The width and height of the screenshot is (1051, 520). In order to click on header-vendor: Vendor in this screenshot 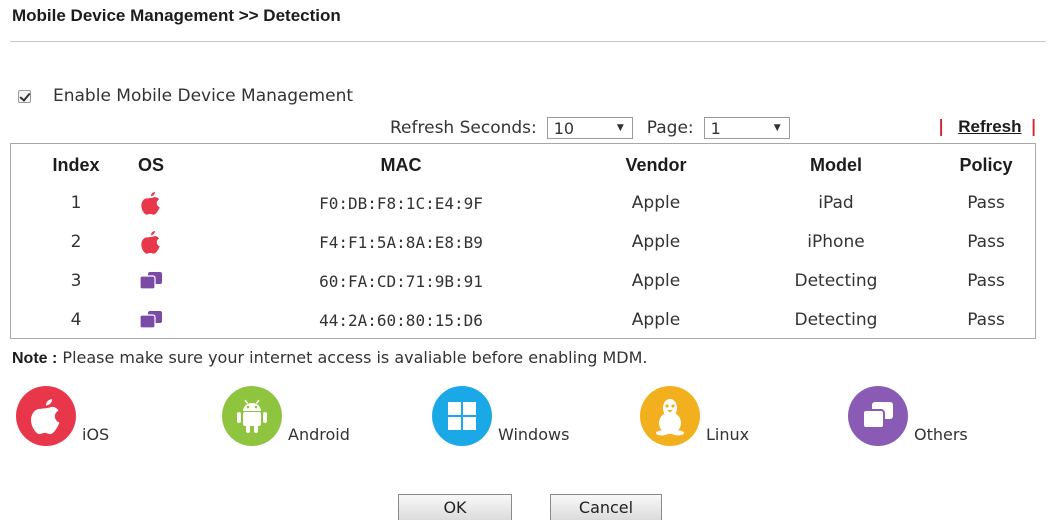, I will do `click(656, 164)`.